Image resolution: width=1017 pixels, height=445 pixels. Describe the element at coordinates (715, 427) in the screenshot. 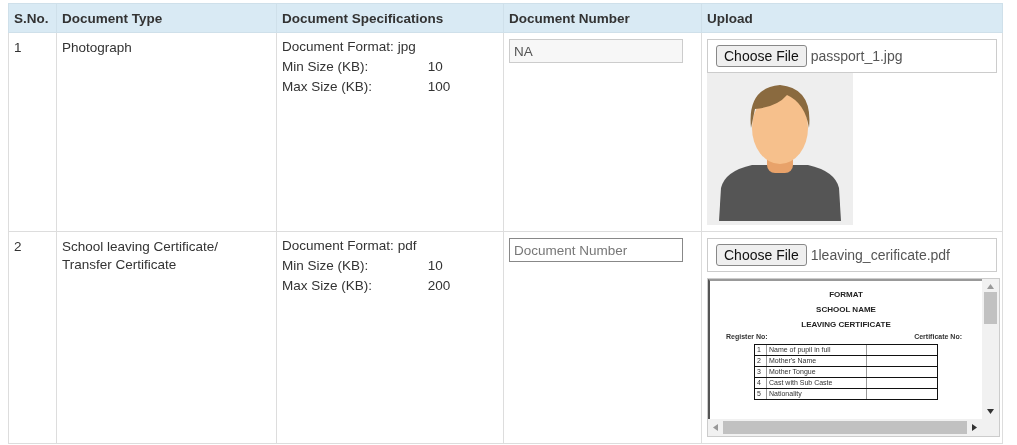

I see `left-arrow-icon` at that location.